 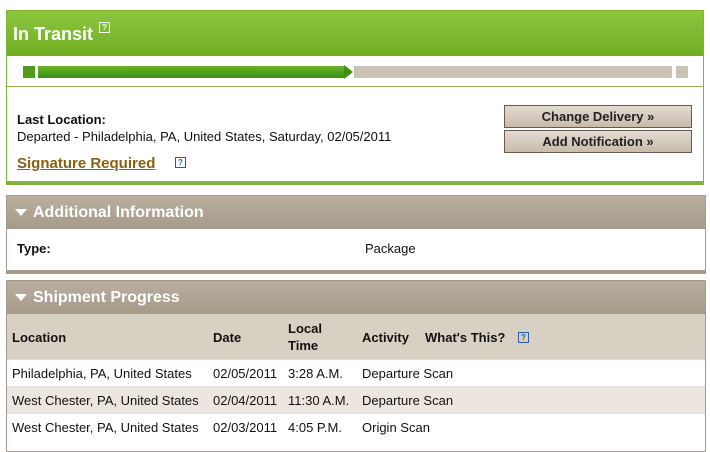 I want to click on row-date: 02/05/2011, so click(x=245, y=373).